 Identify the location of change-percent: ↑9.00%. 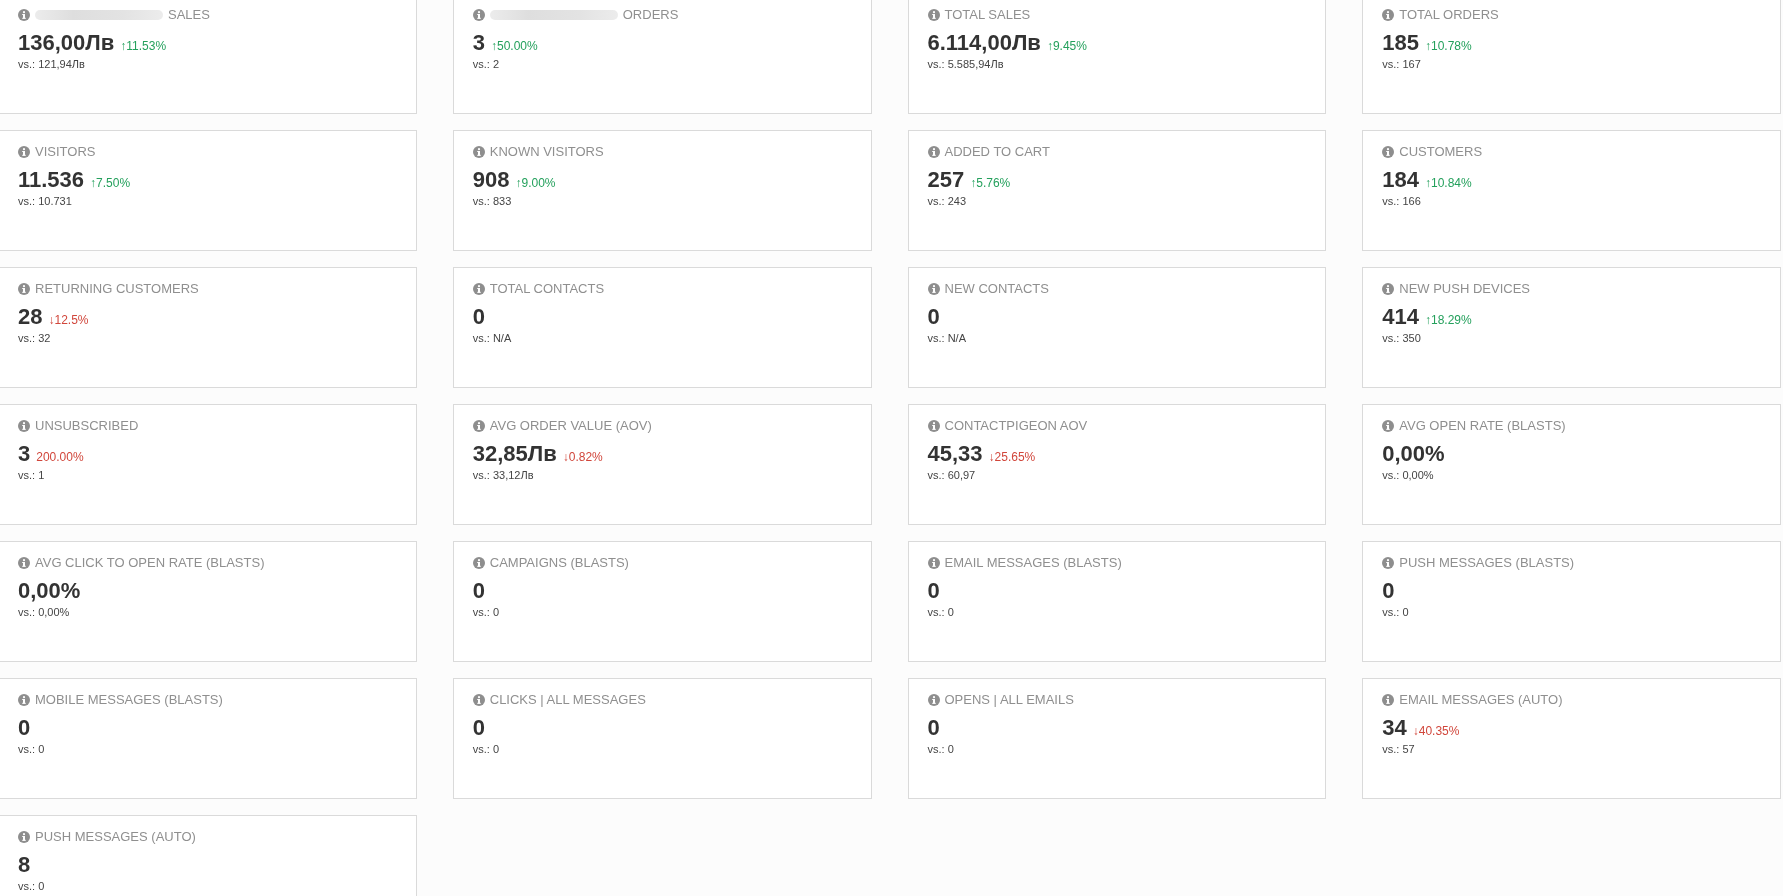
(535, 183).